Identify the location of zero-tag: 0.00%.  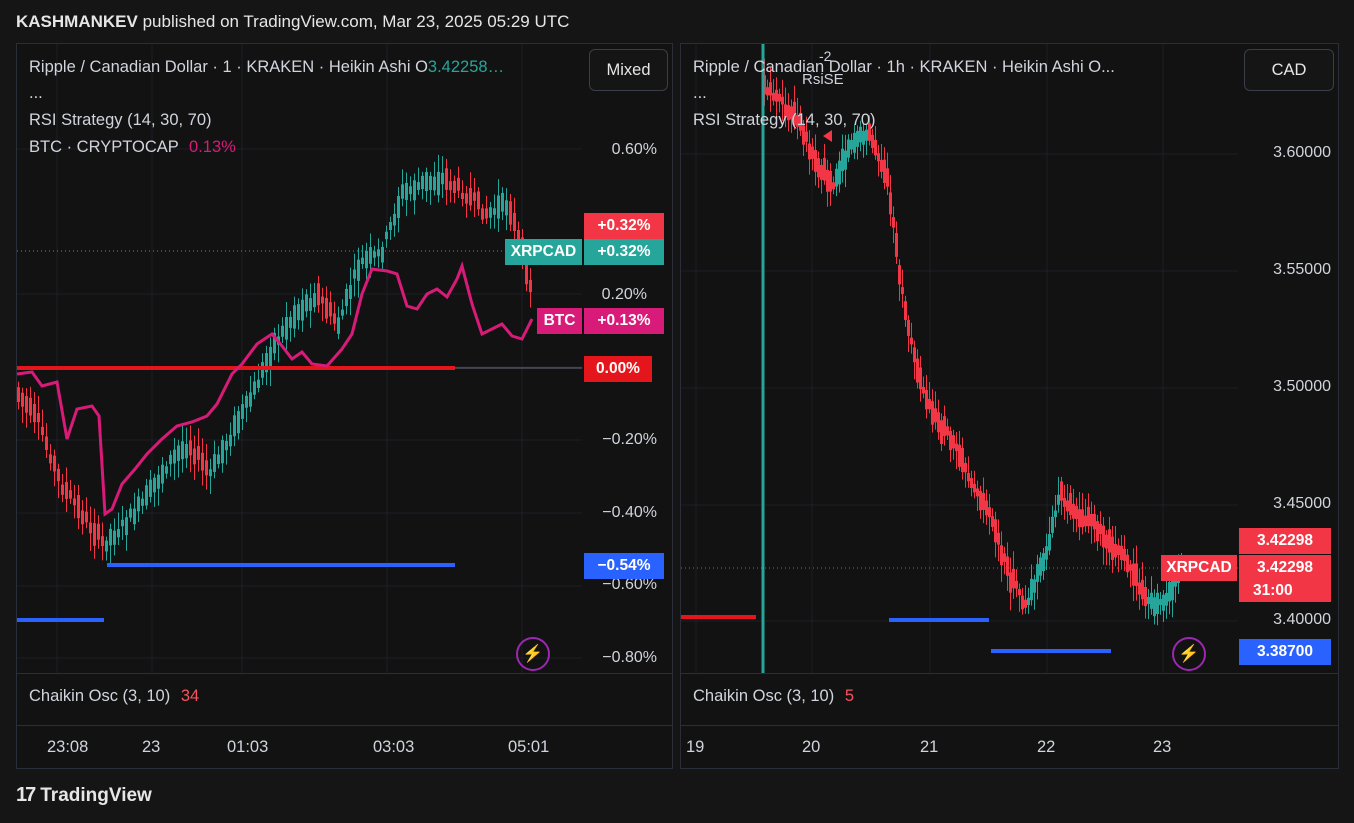
(618, 369).